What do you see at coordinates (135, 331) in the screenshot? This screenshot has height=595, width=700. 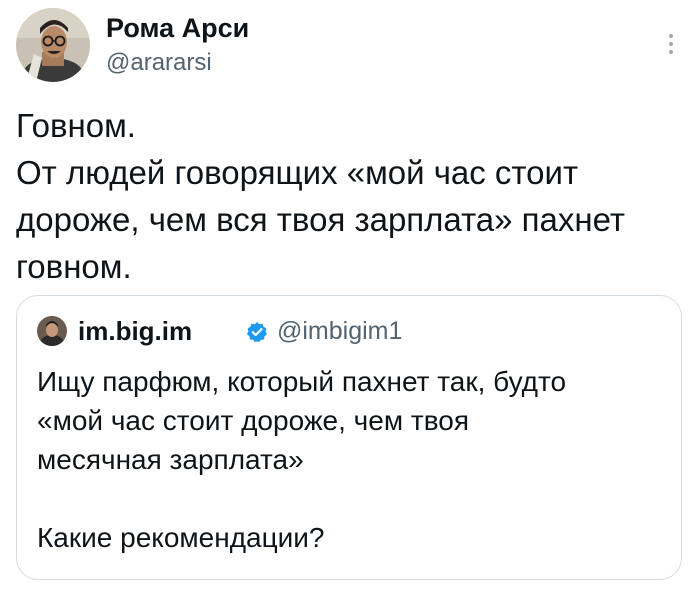 I see `quoted-author-display-name: im.big.im` at bounding box center [135, 331].